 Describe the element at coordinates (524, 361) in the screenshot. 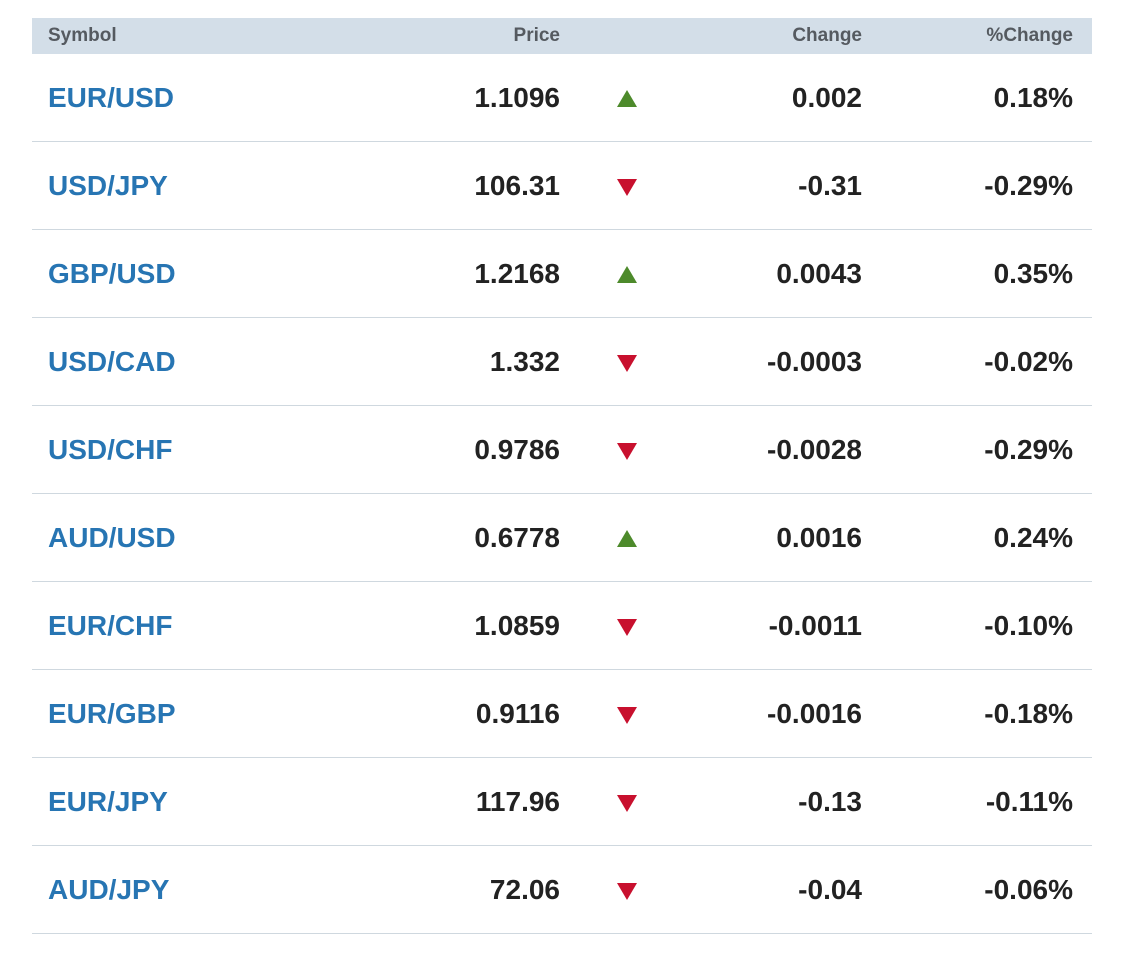

I see `price-cell: 1.332` at that location.